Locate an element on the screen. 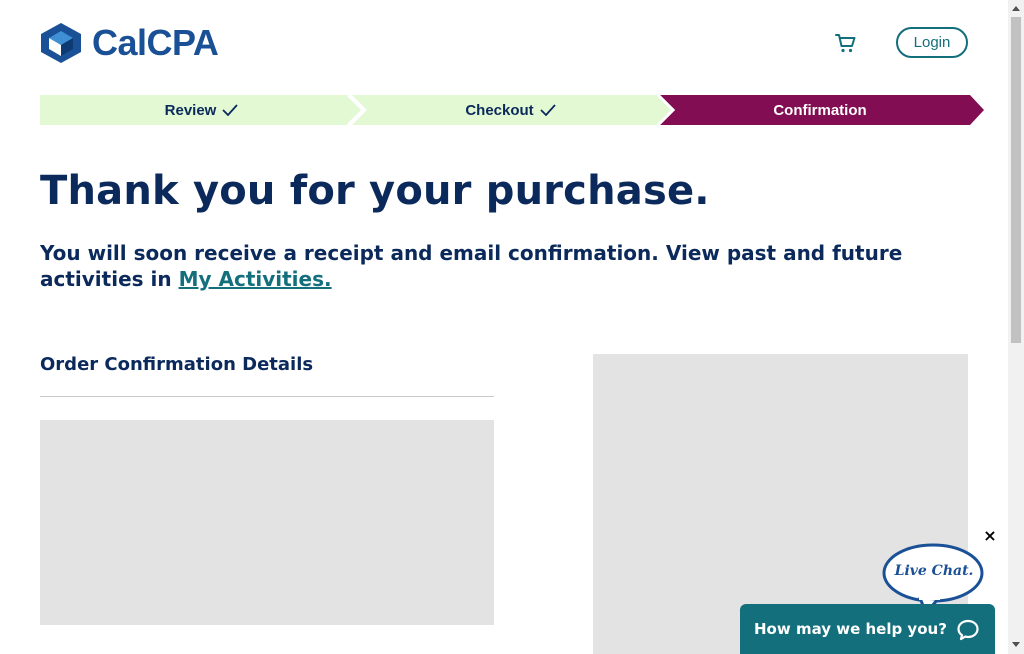 The height and width of the screenshot is (654, 1024). site-header: CalCPA Login is located at coordinates (504, 45).